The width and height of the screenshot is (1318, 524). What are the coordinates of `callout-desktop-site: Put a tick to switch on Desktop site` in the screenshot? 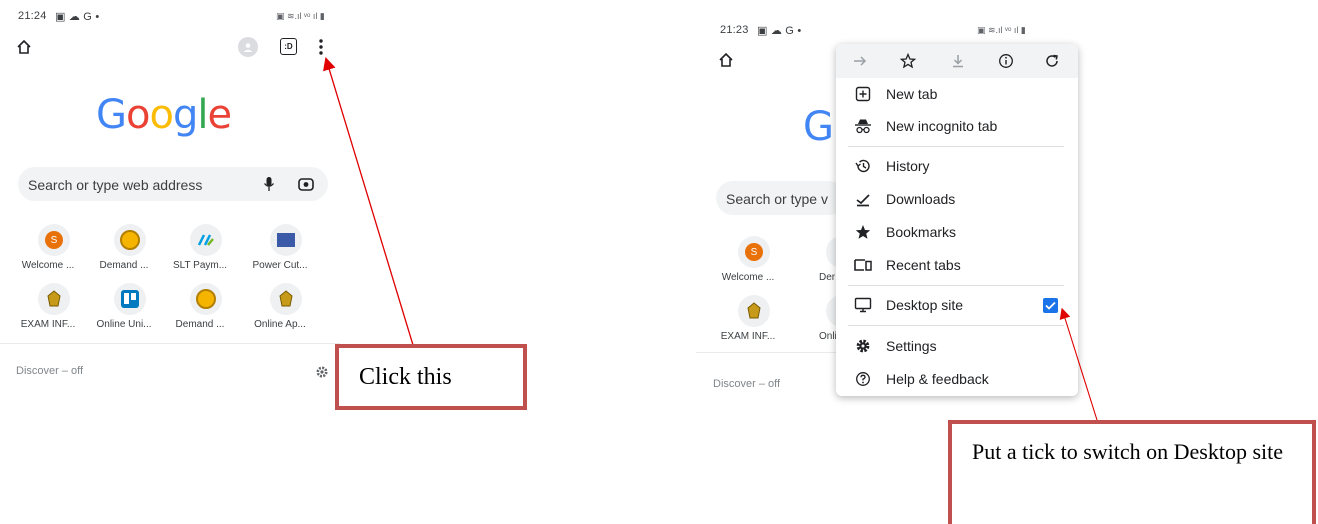 It's located at (1132, 472).